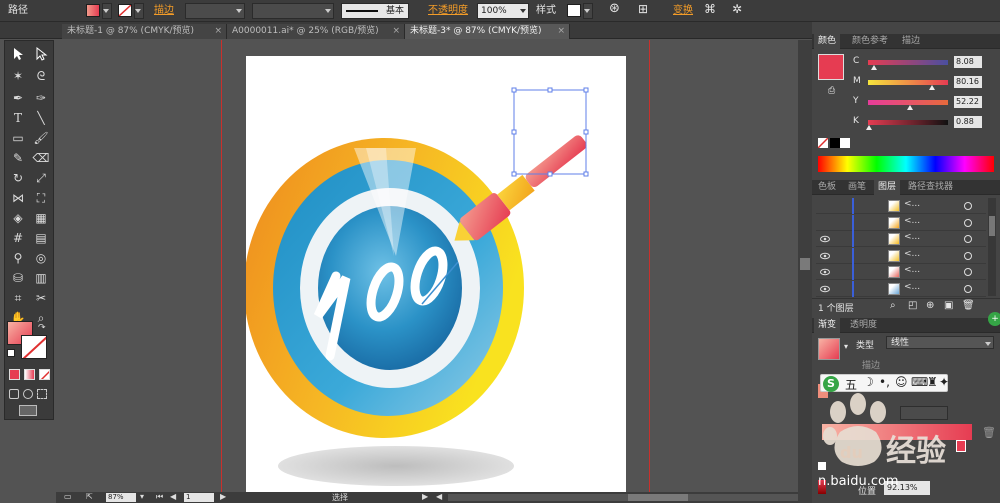 The width and height of the screenshot is (1000, 503). I want to click on paintbrush-tool-icon: 🖌︎, so click(41, 138).